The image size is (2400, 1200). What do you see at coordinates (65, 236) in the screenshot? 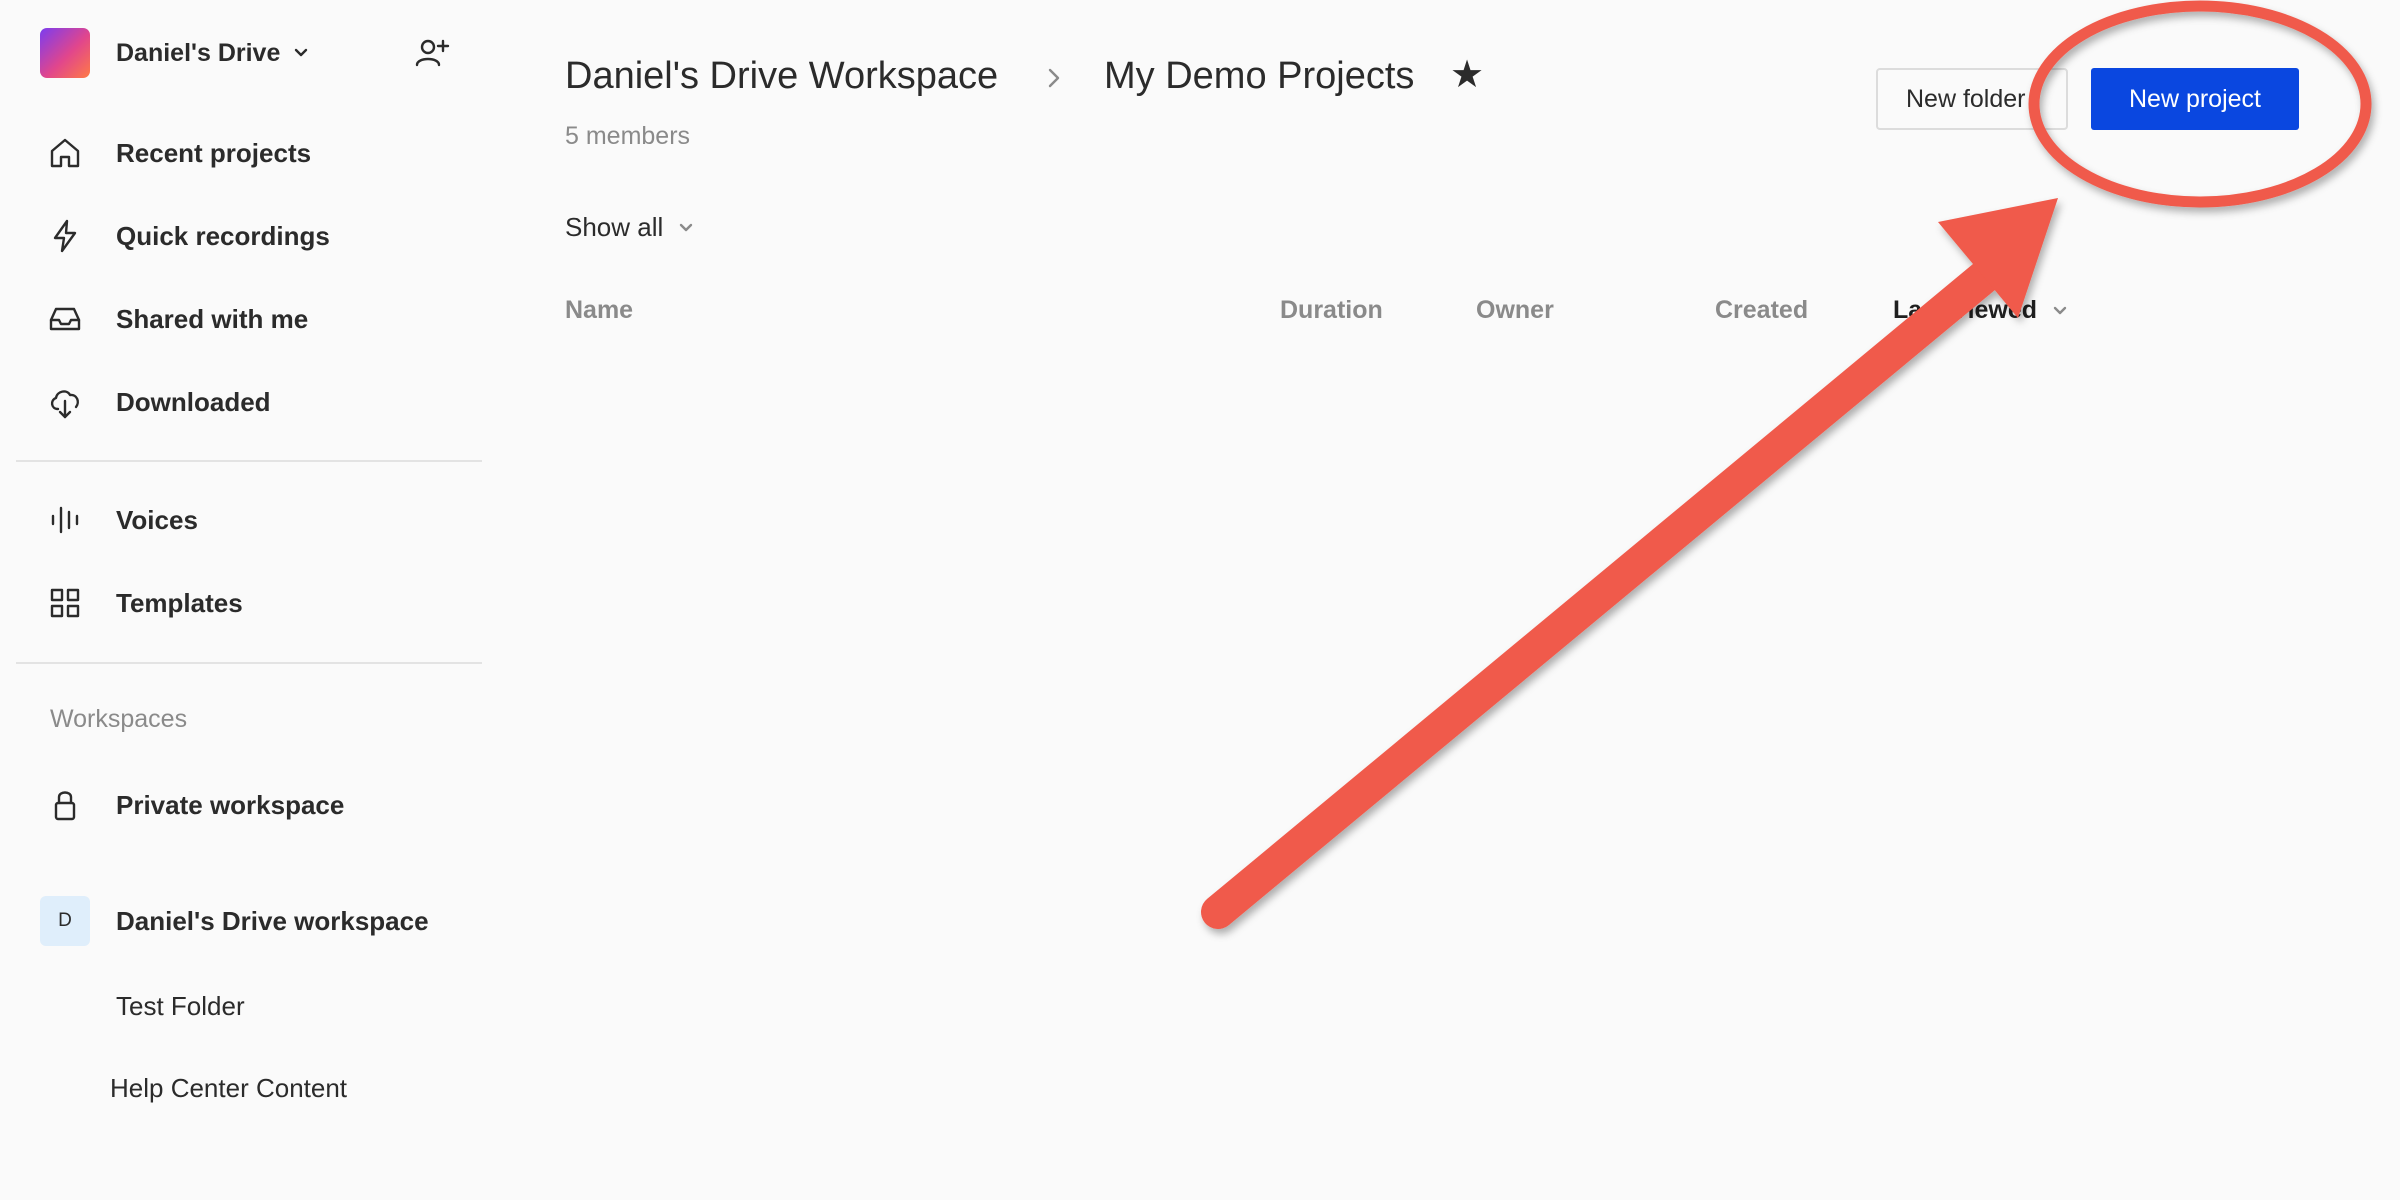
I see `lightning-icon` at bounding box center [65, 236].